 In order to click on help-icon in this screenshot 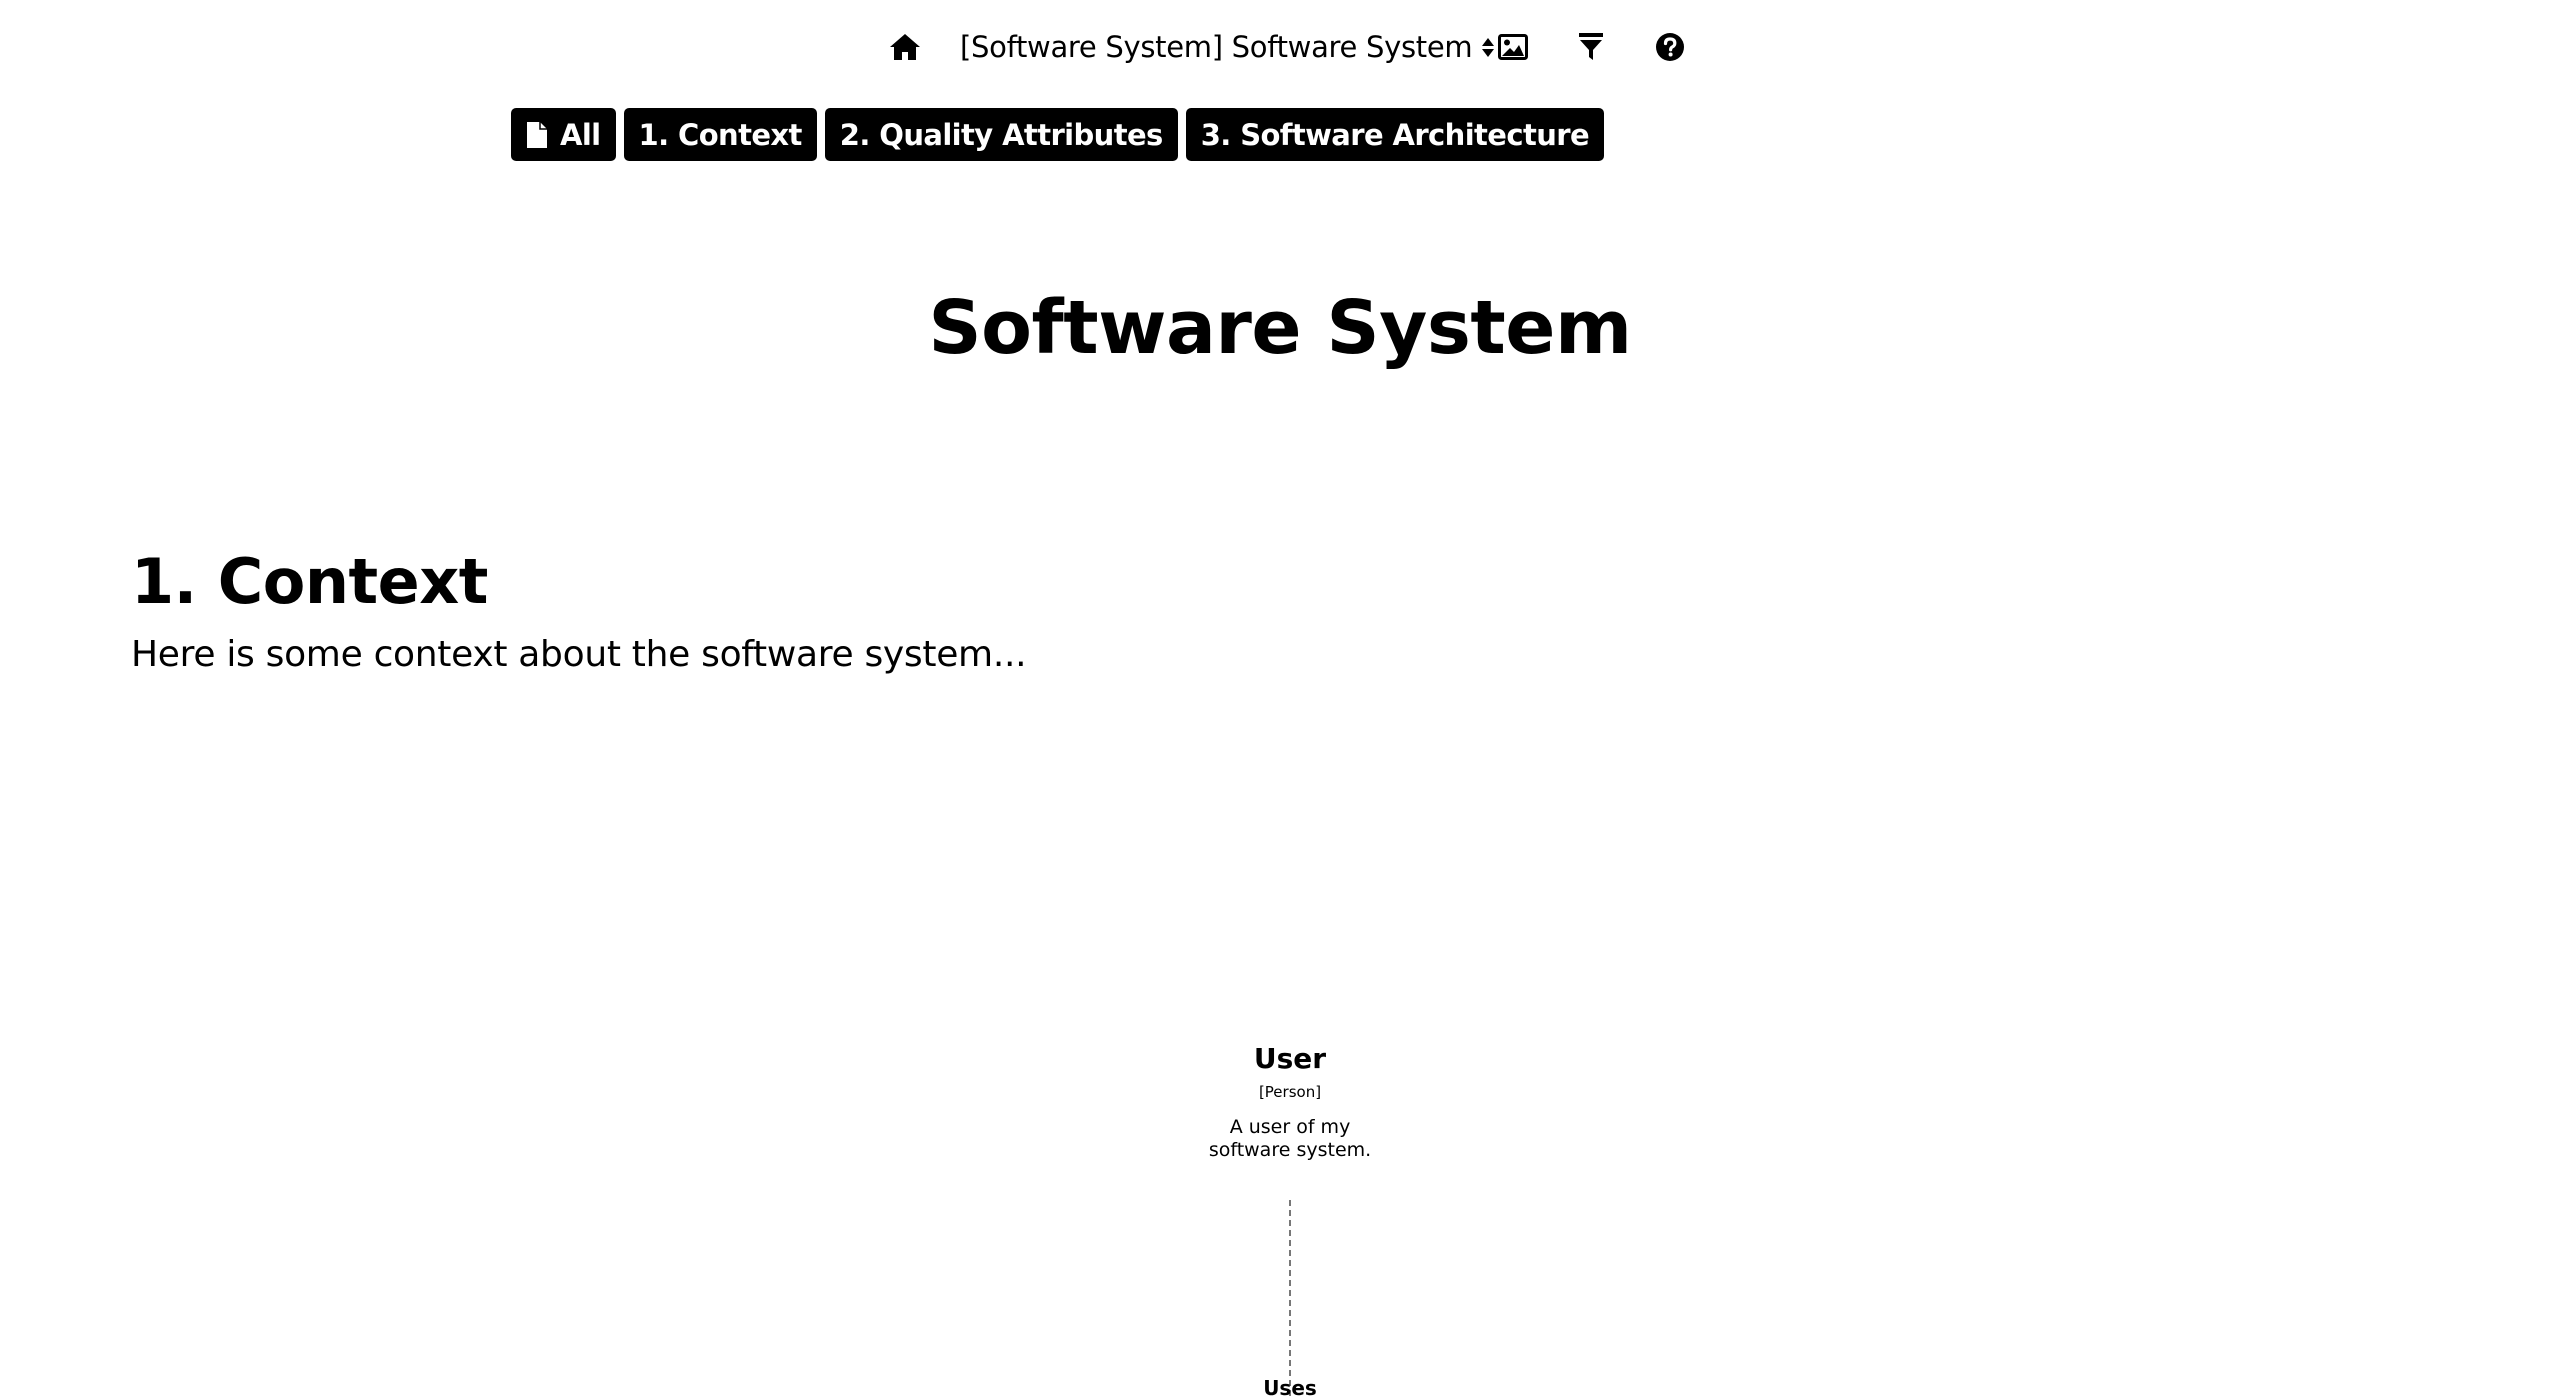, I will do `click(1670, 47)`.